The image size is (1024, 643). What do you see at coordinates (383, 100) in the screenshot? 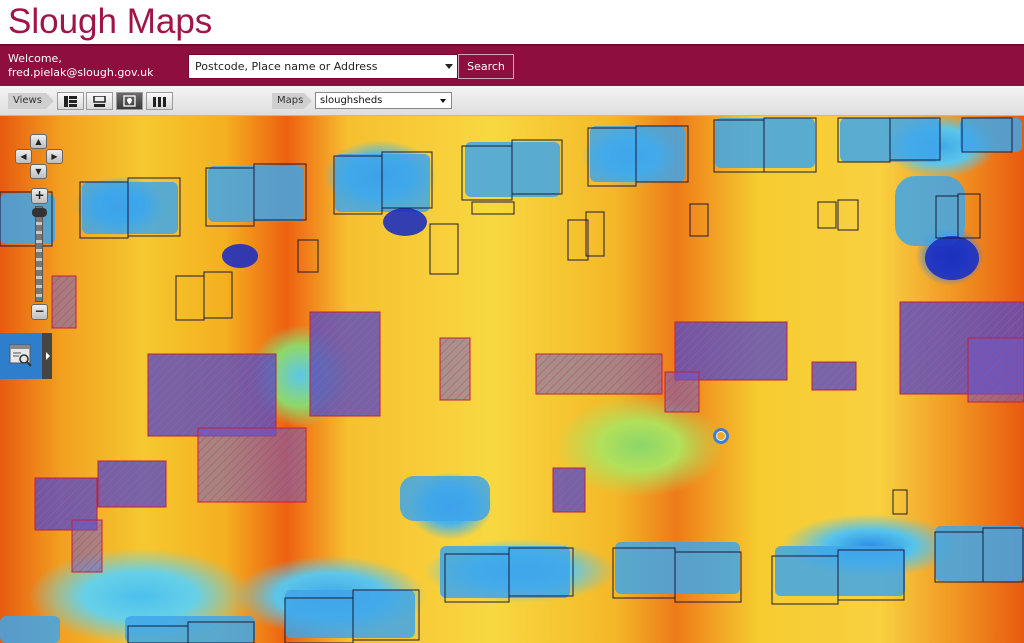
I see `map-layer-select: sloughsheds` at bounding box center [383, 100].